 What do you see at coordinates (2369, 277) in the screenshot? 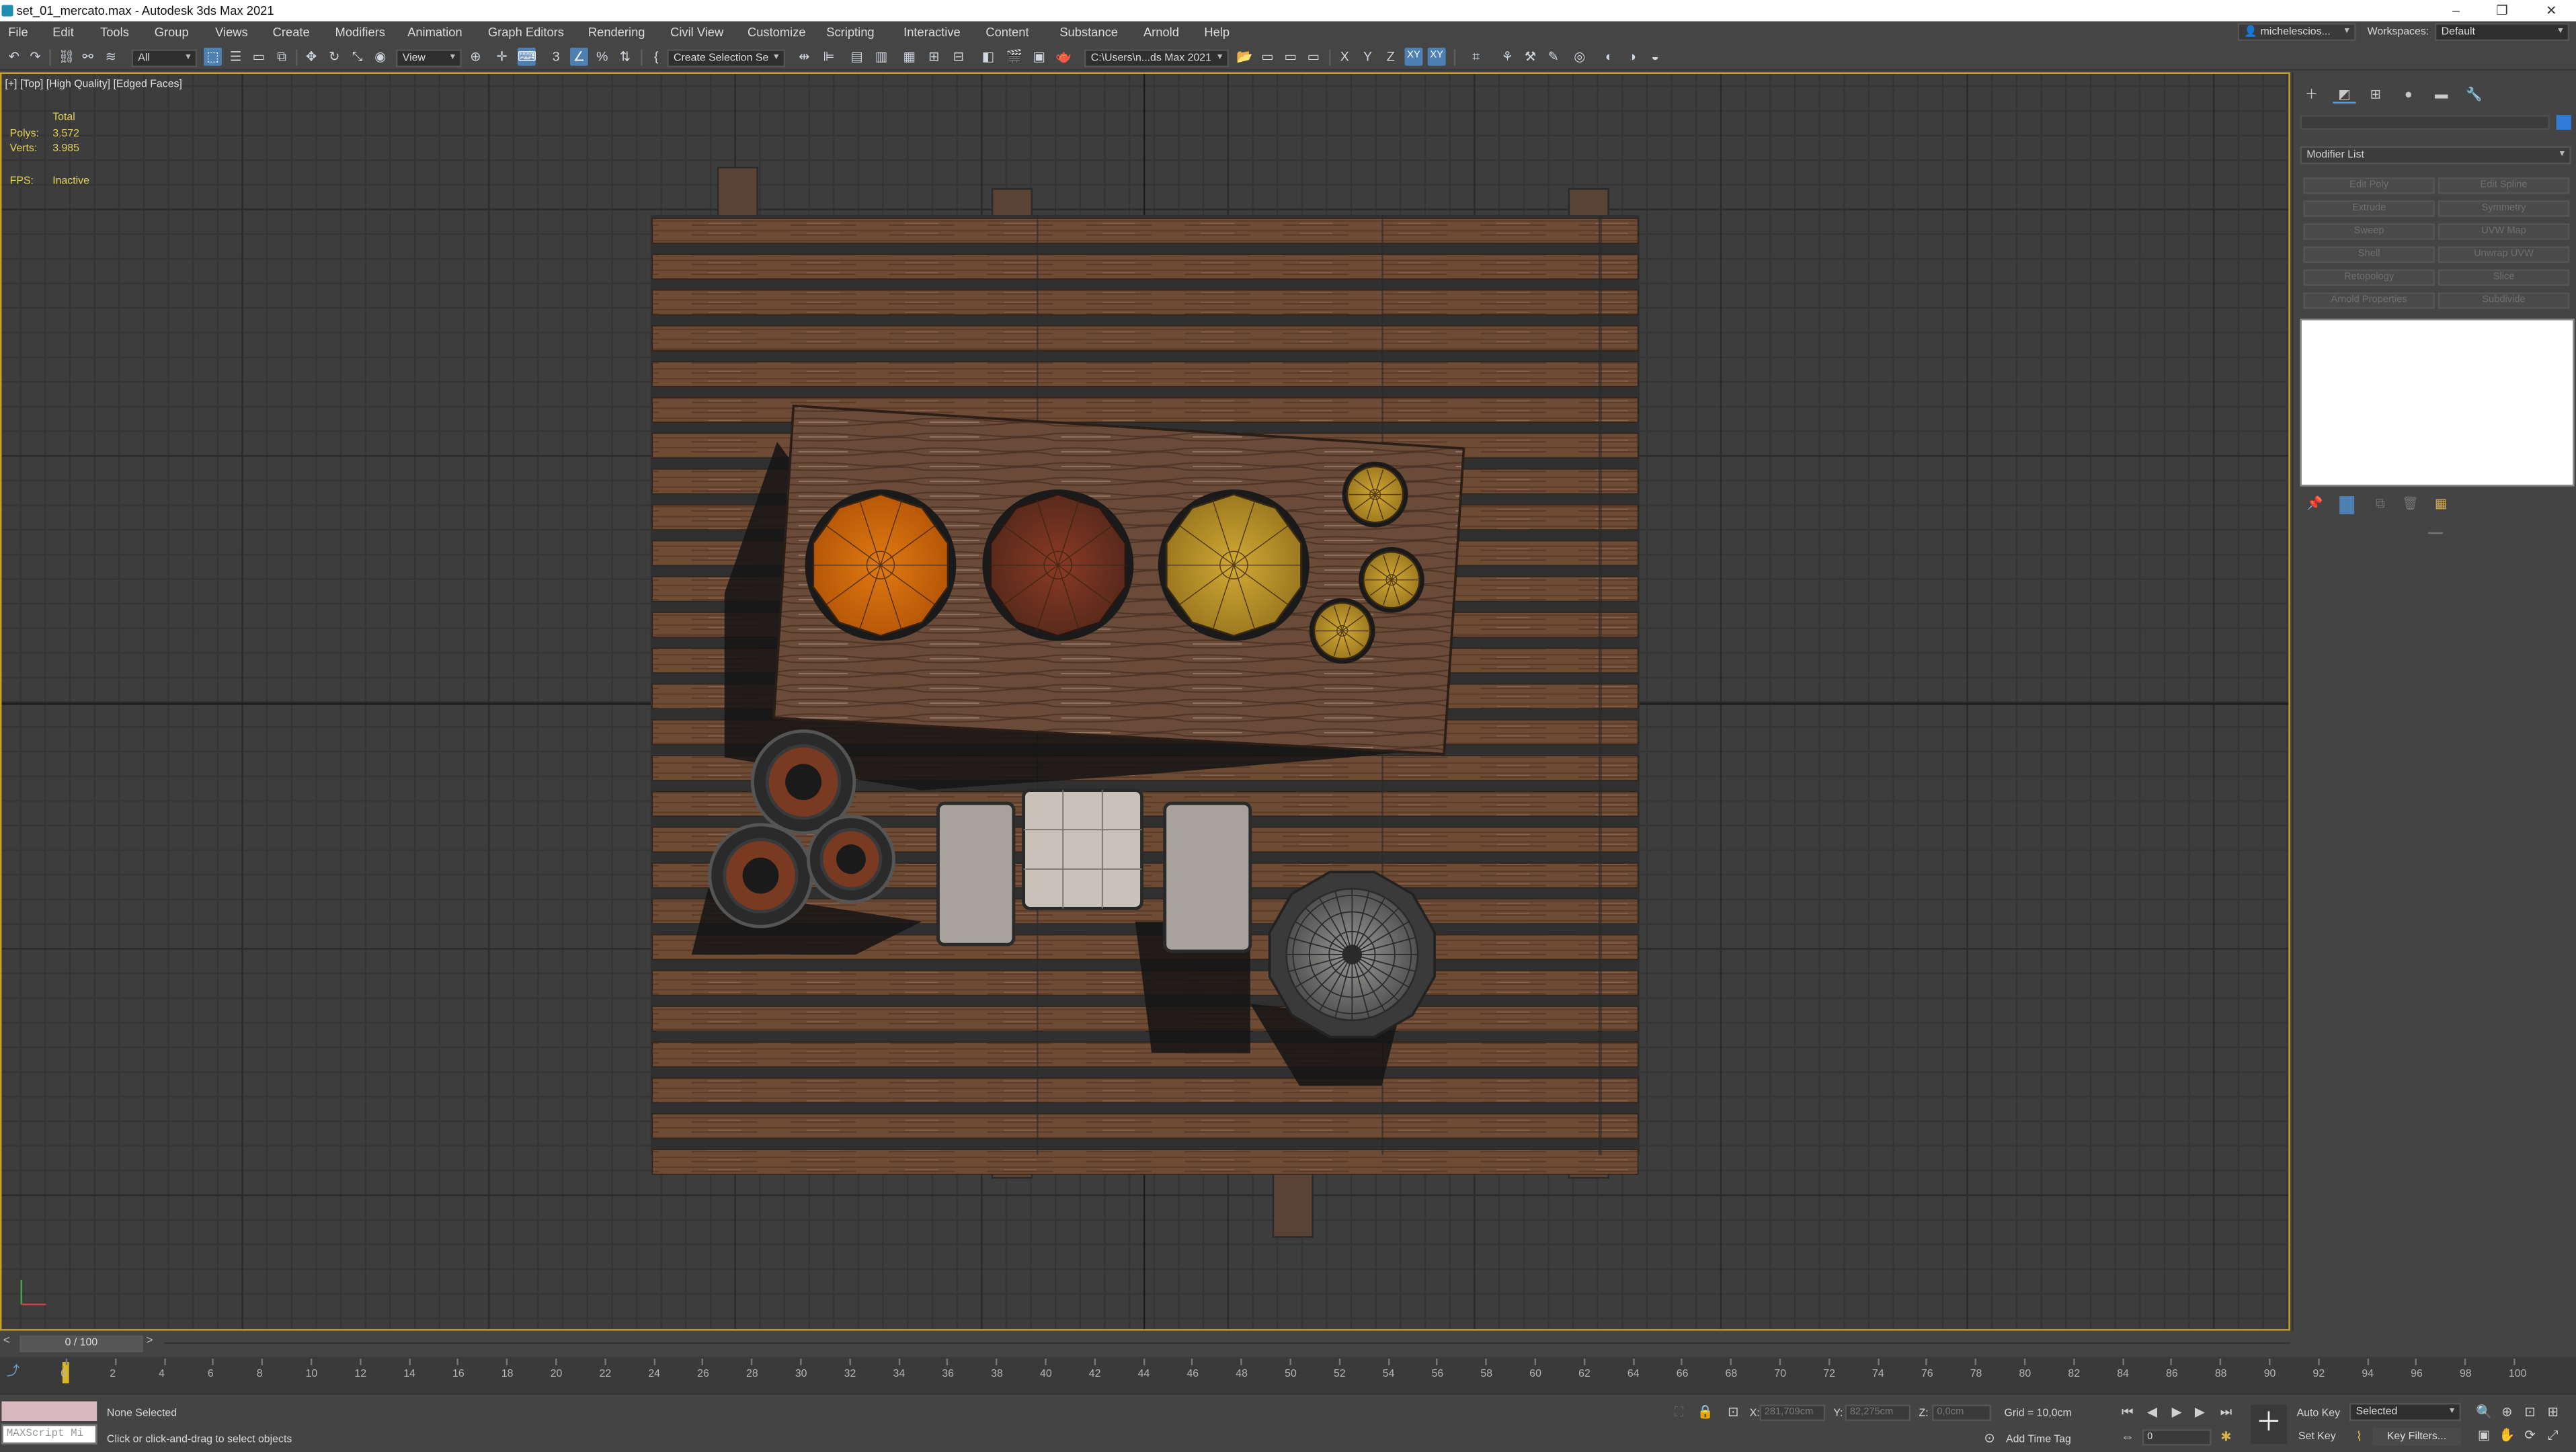
I see `mod-retopology-button: Retopology` at bounding box center [2369, 277].